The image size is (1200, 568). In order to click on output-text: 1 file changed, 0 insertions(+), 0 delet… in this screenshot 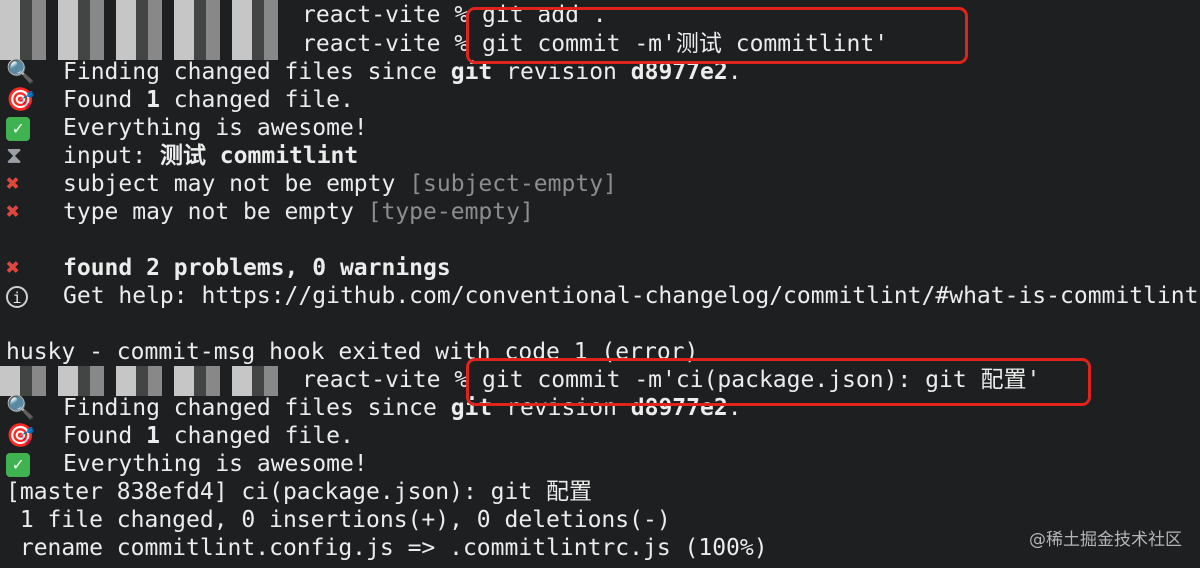, I will do `click(338, 520)`.